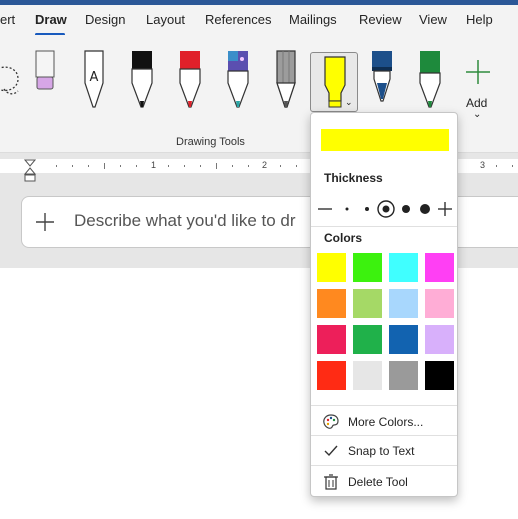  What do you see at coordinates (286, 91) in the screenshot?
I see `gray-pencil-icon` at bounding box center [286, 91].